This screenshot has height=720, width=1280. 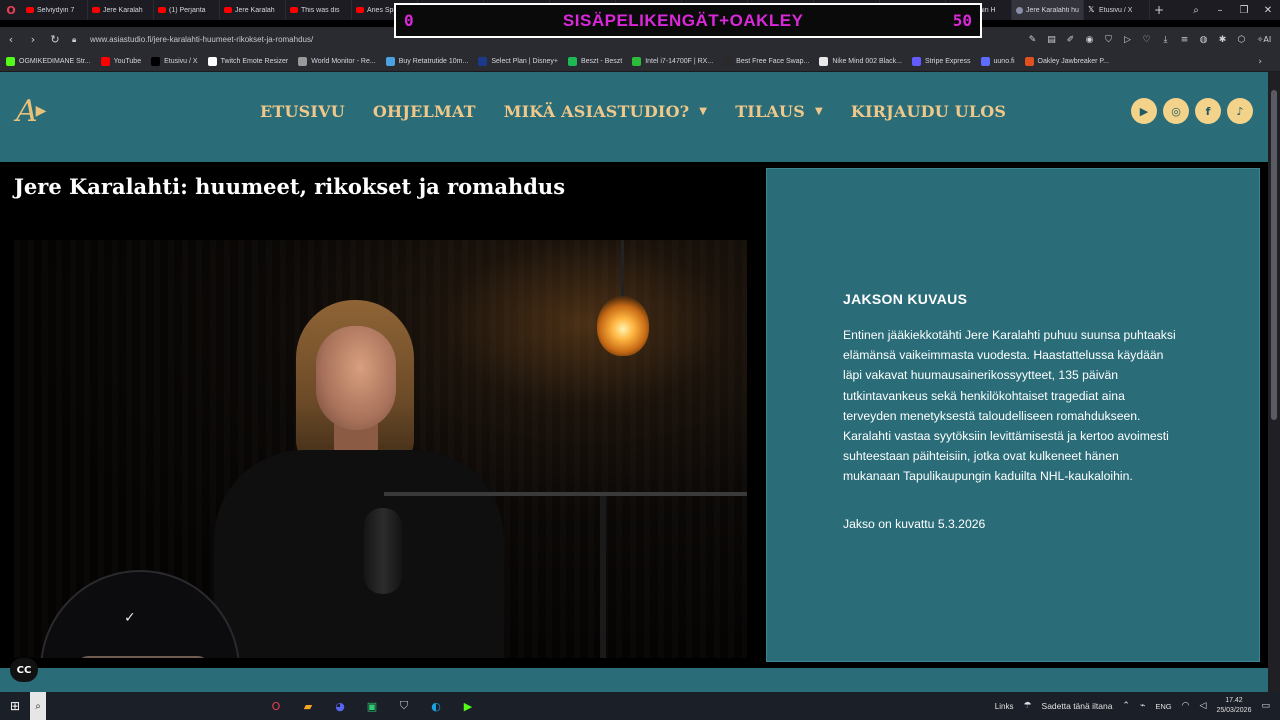 I want to click on links-toolbar: Links, so click(x=1004, y=706).